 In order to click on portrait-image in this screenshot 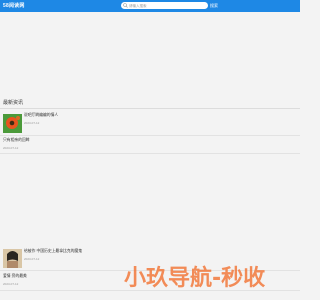, I will do `click(12, 258)`.